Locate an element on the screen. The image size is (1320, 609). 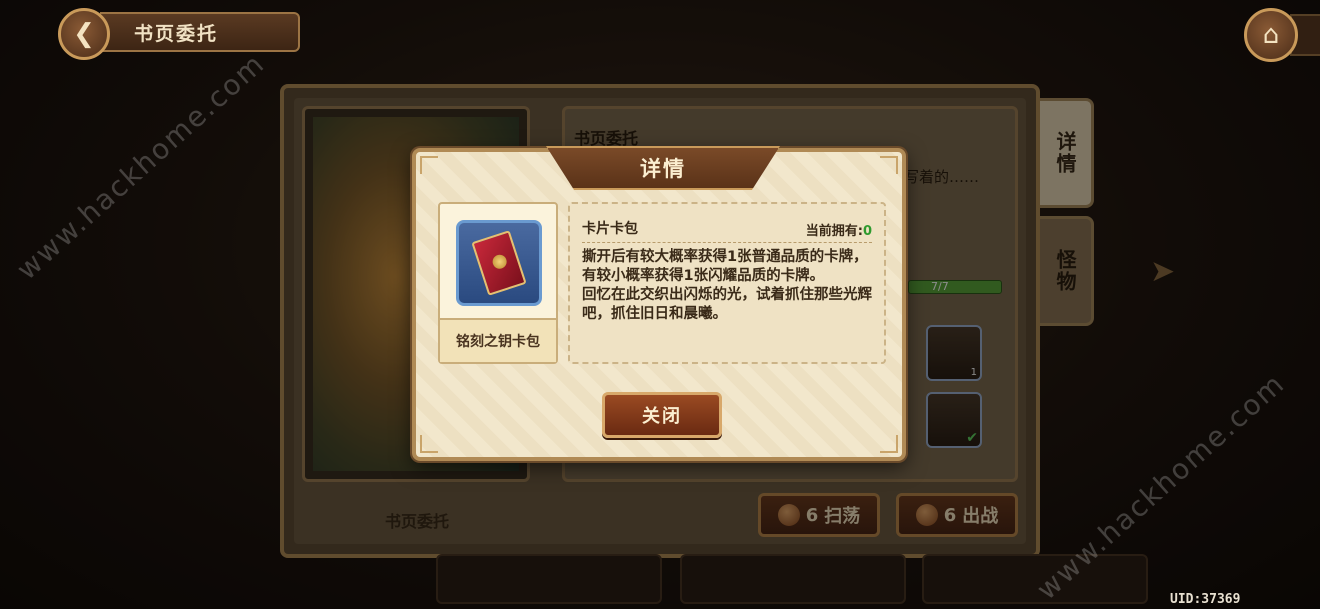
back-button: ❮ is located at coordinates (84, 34).